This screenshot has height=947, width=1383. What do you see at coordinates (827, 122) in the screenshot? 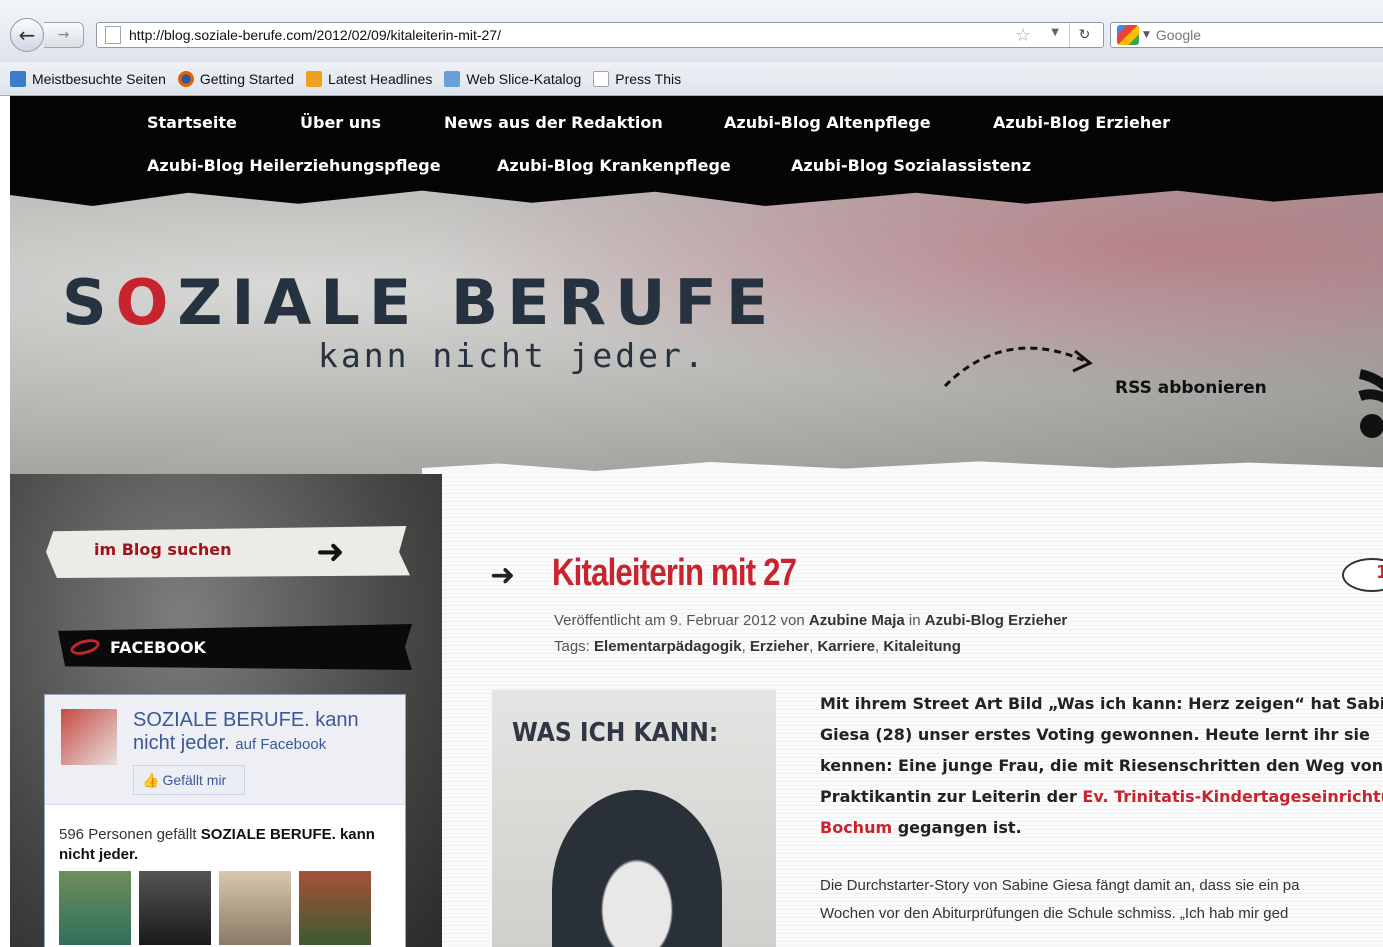
I see `nav-altenpflege: Azubi-Blog Altenpflege` at bounding box center [827, 122].